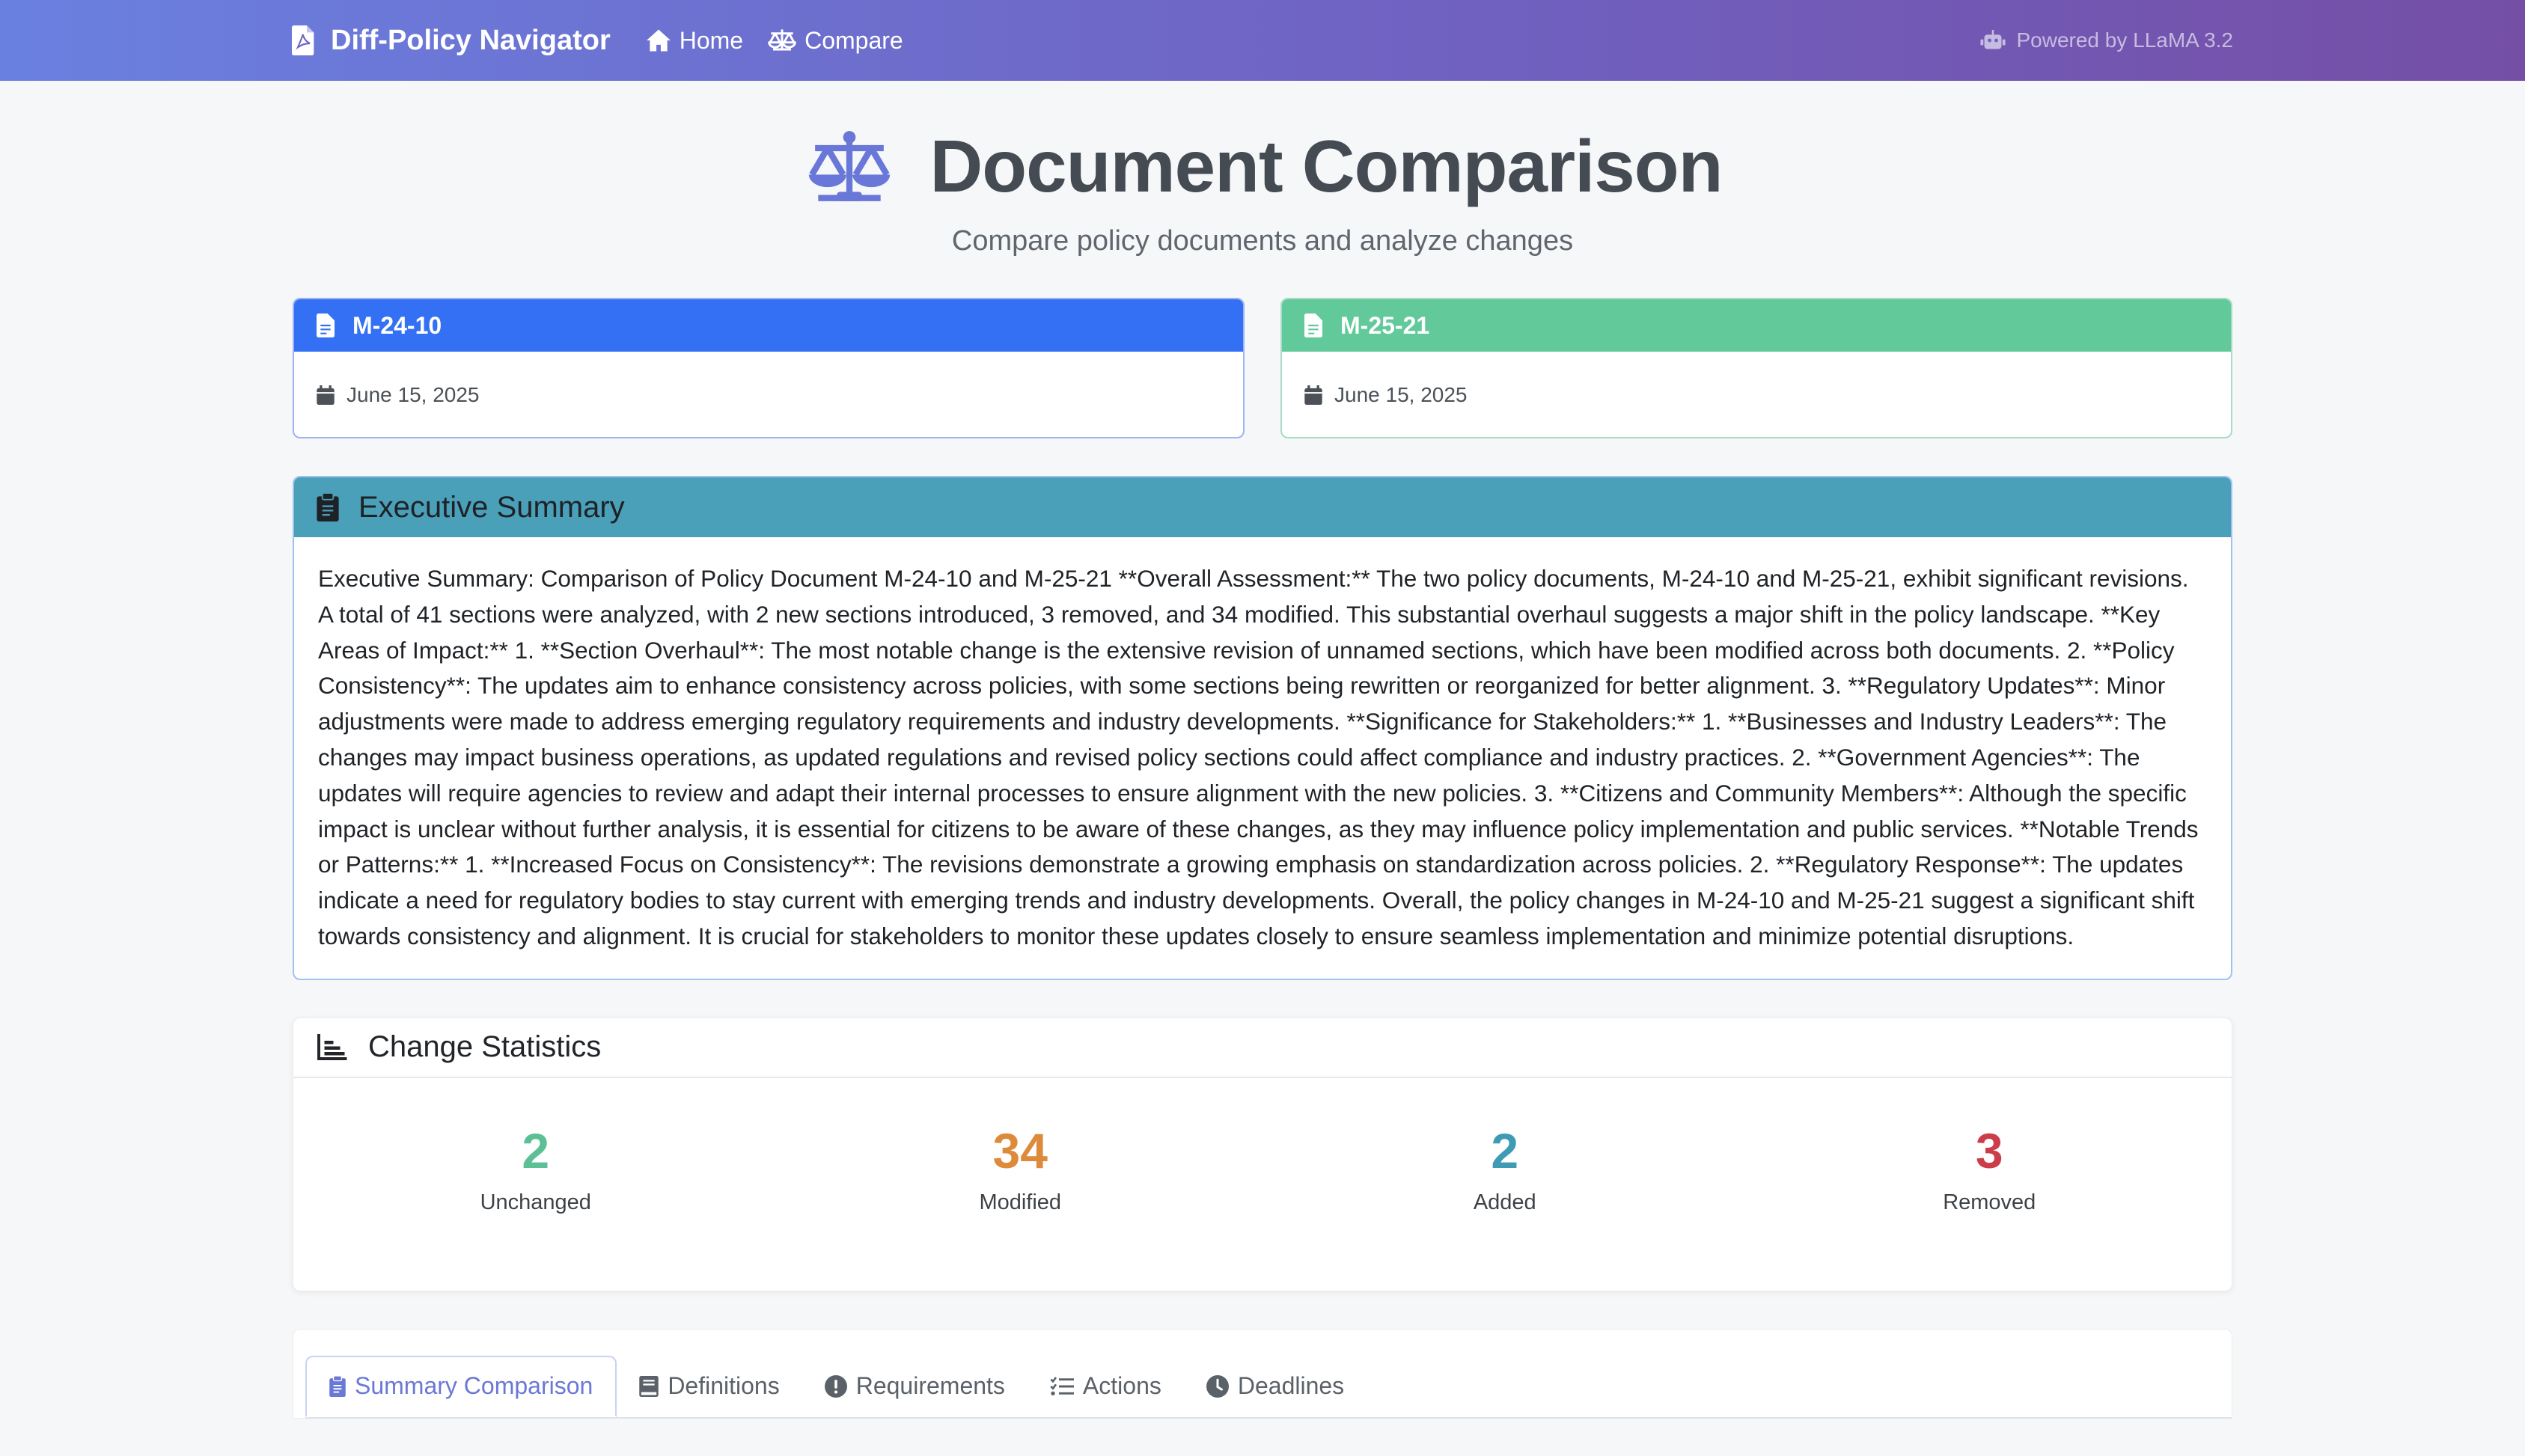 Image resolution: width=2525 pixels, height=1456 pixels. I want to click on tab-label: Requirements, so click(930, 1386).